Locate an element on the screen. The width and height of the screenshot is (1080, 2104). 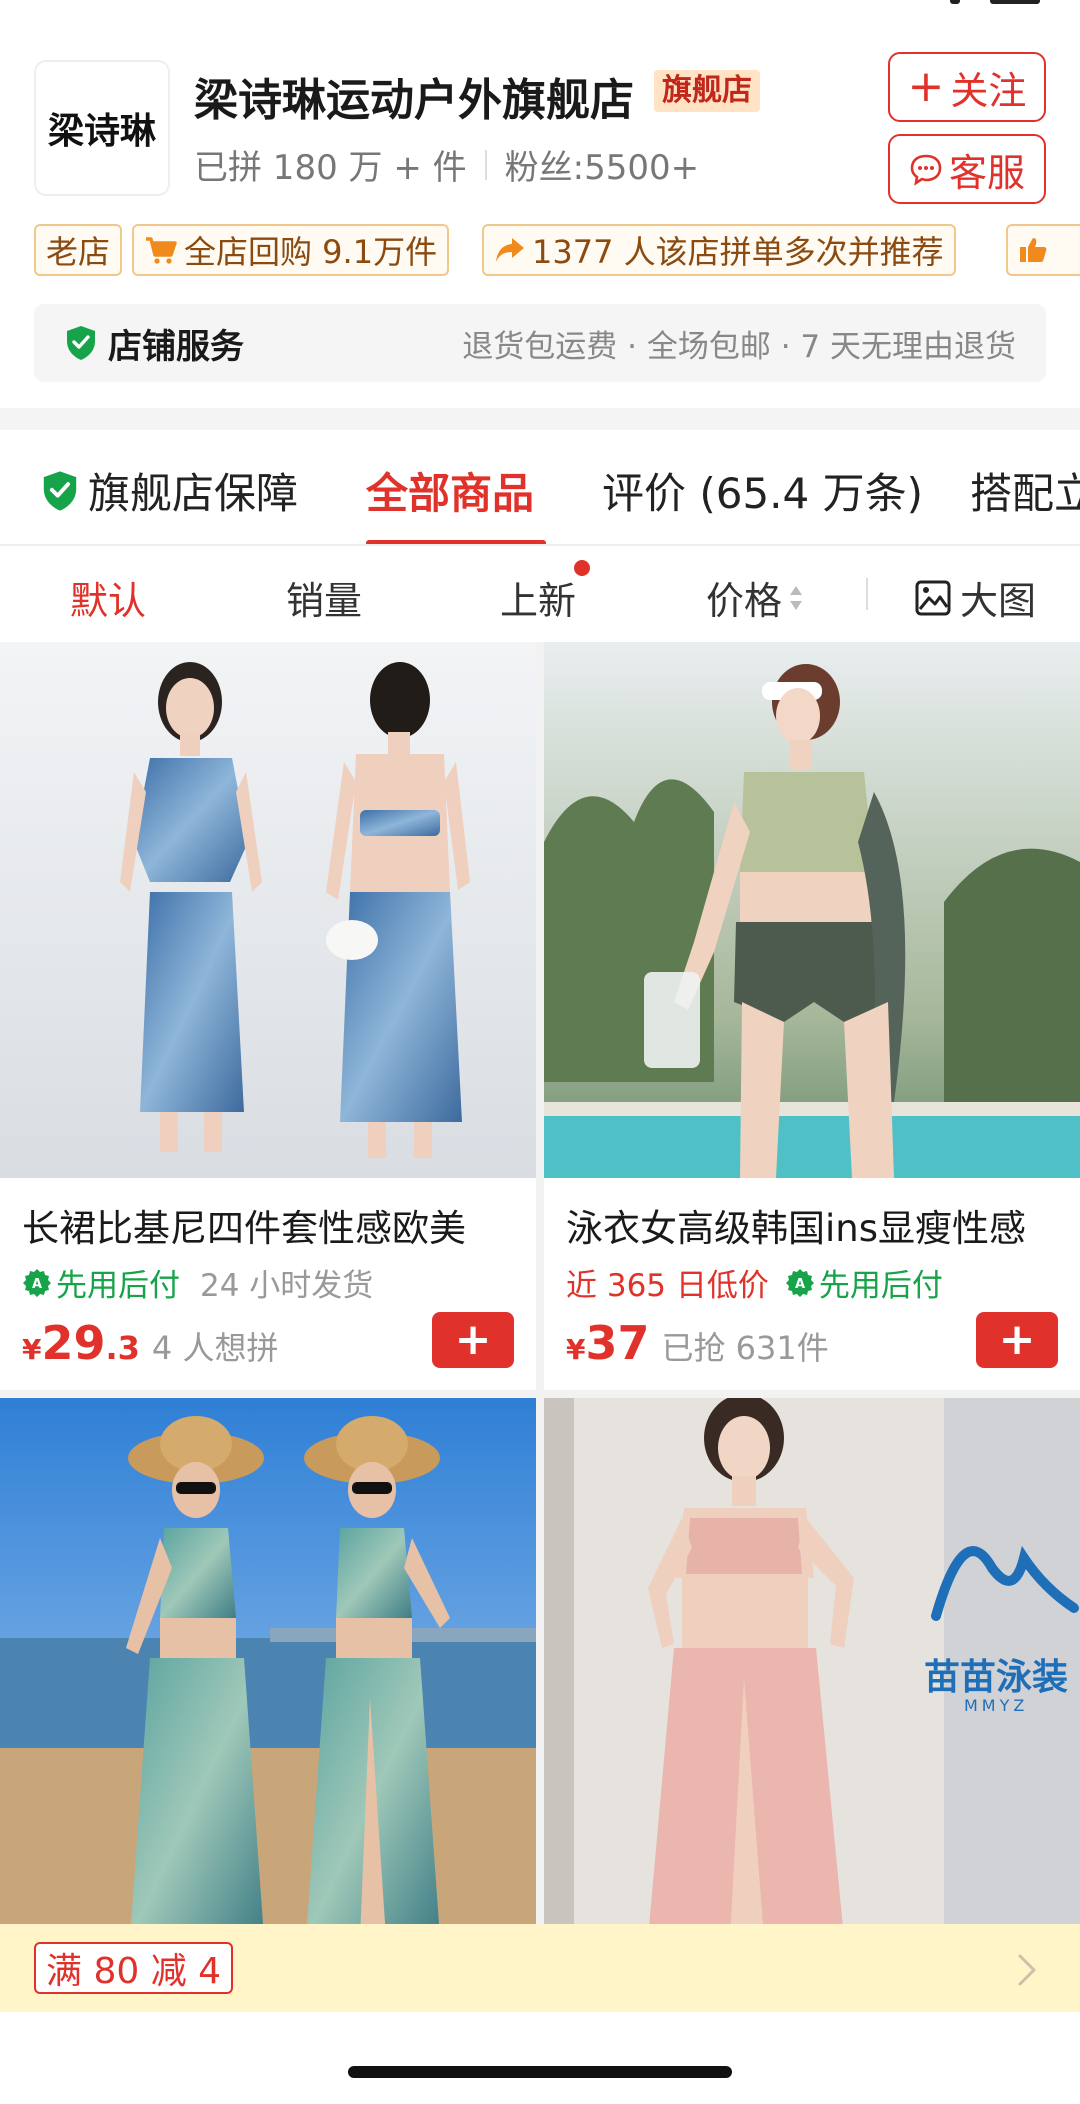
cart-icon is located at coordinates (161, 250).